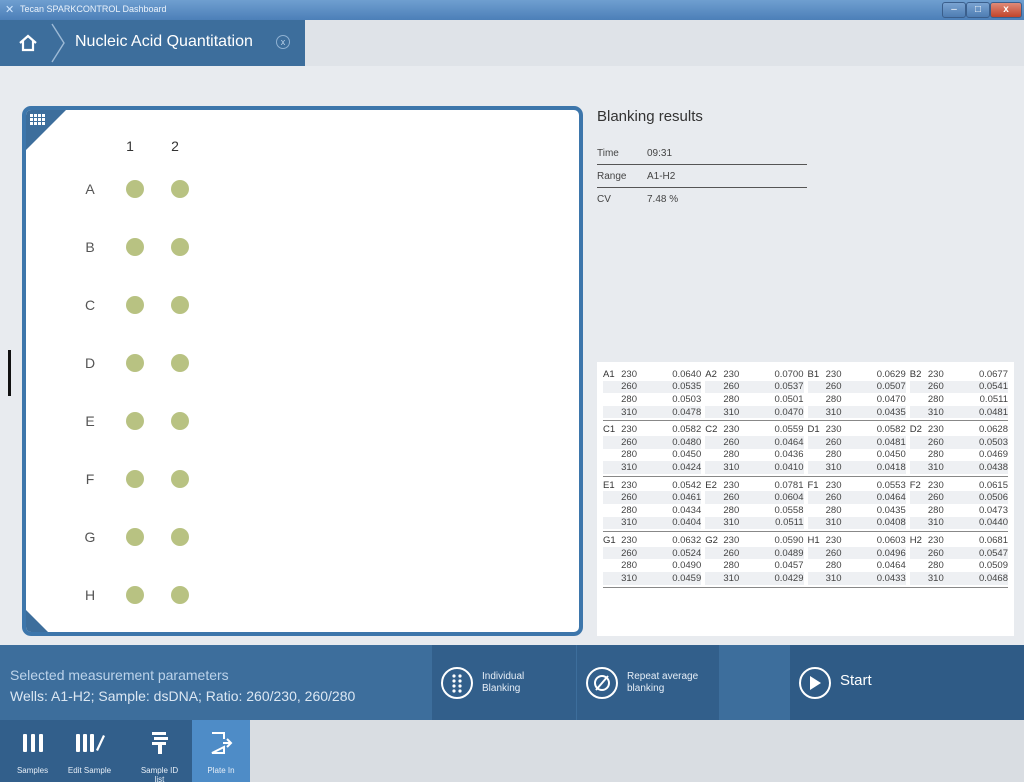  Describe the element at coordinates (856, 442) in the screenshot. I see `results-line: 260 0.0481` at that location.